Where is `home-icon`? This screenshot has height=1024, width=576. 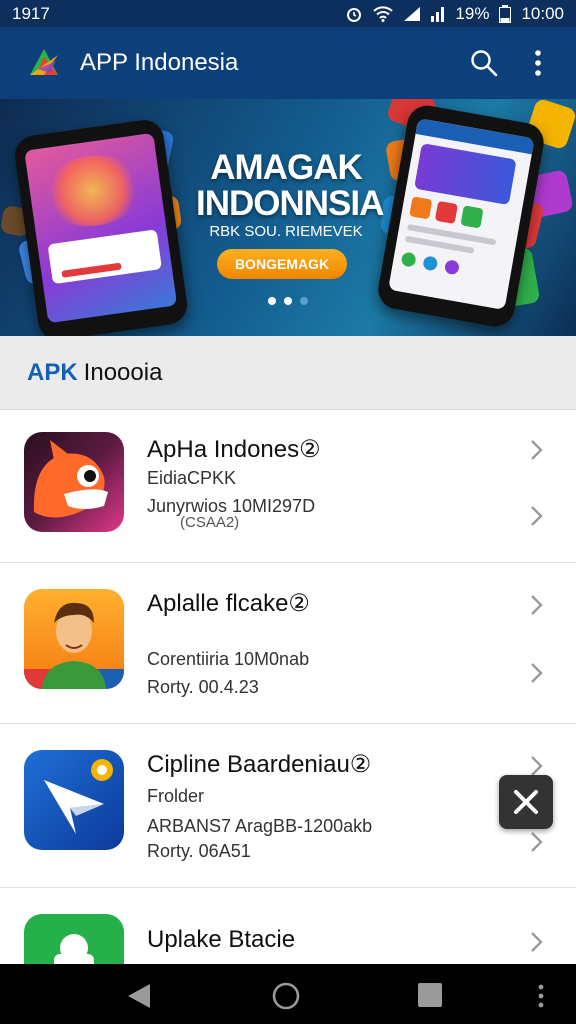 home-icon is located at coordinates (286, 996).